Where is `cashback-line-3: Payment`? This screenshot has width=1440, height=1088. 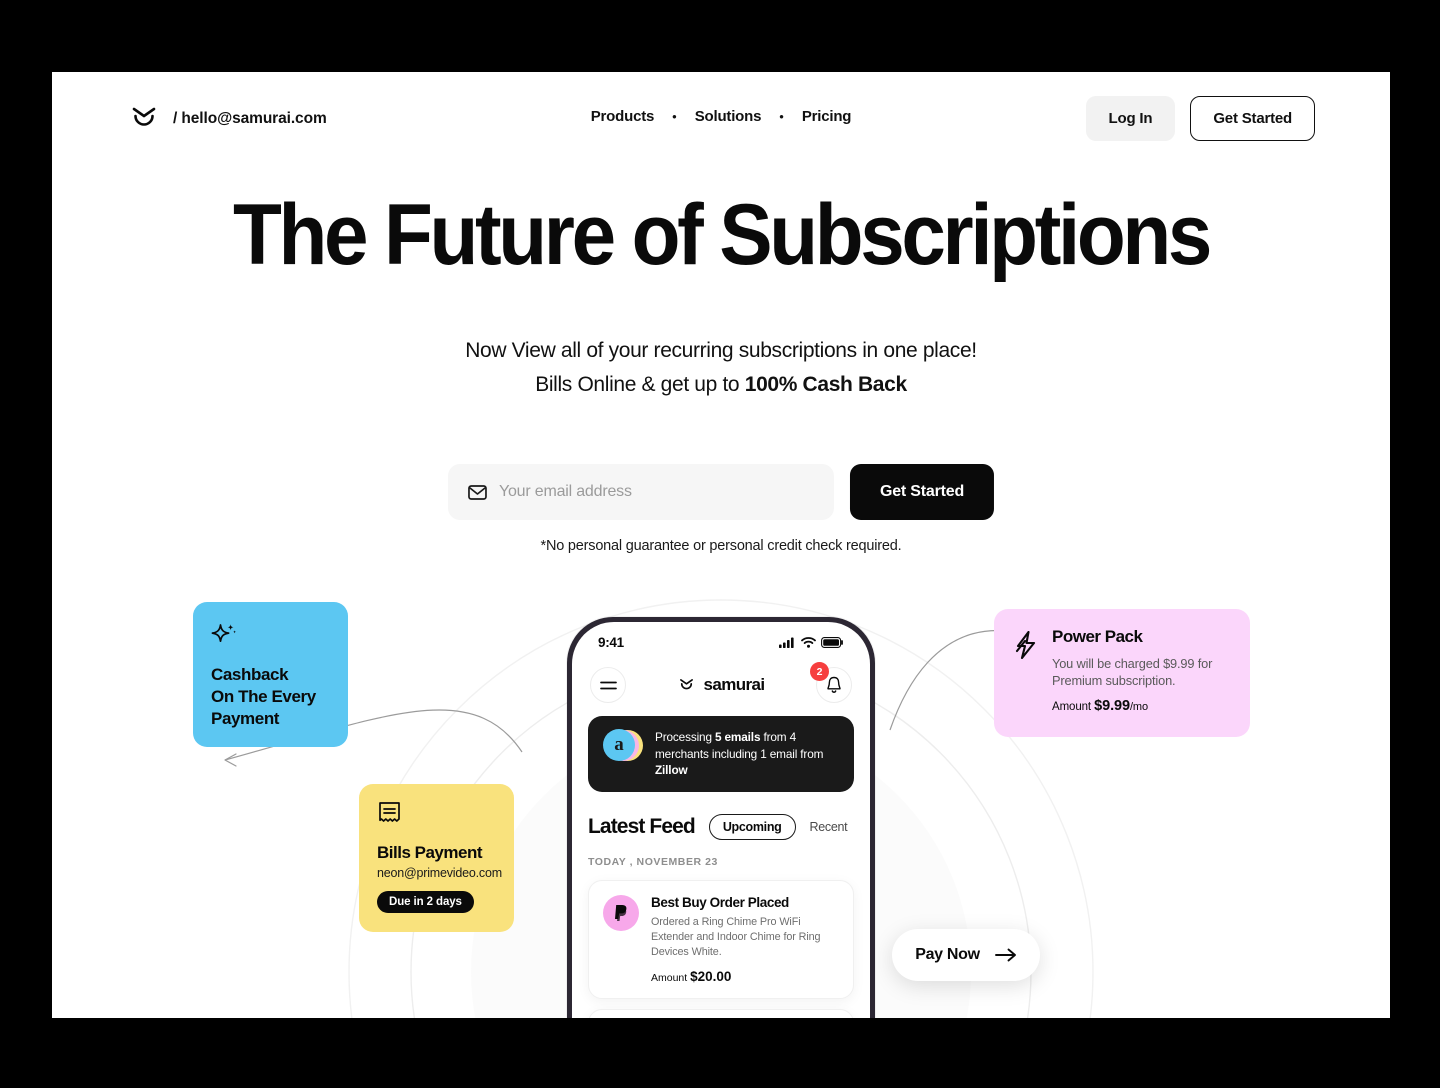
cashback-line-3: Payment is located at coordinates (245, 718).